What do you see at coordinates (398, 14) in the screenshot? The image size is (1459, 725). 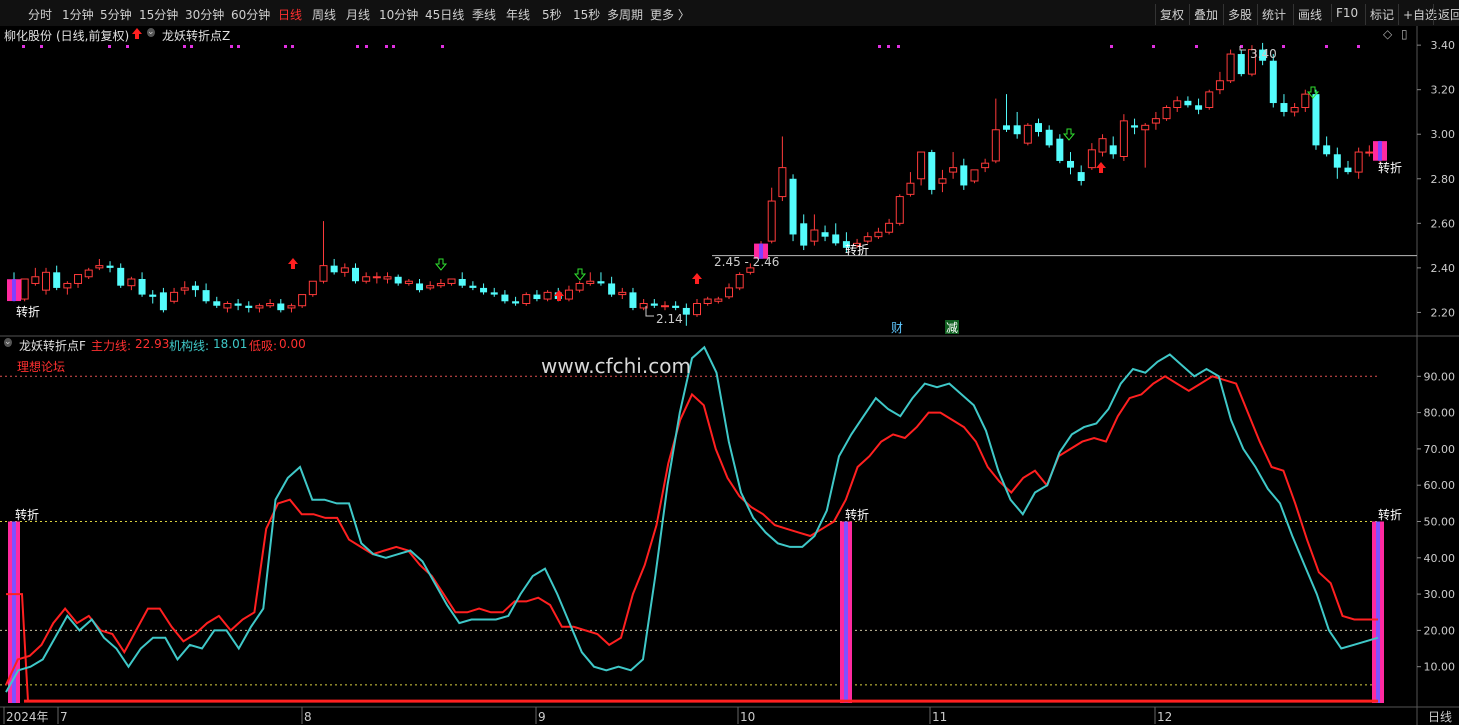 I see `timeframe-tab-9: 10分钟` at bounding box center [398, 14].